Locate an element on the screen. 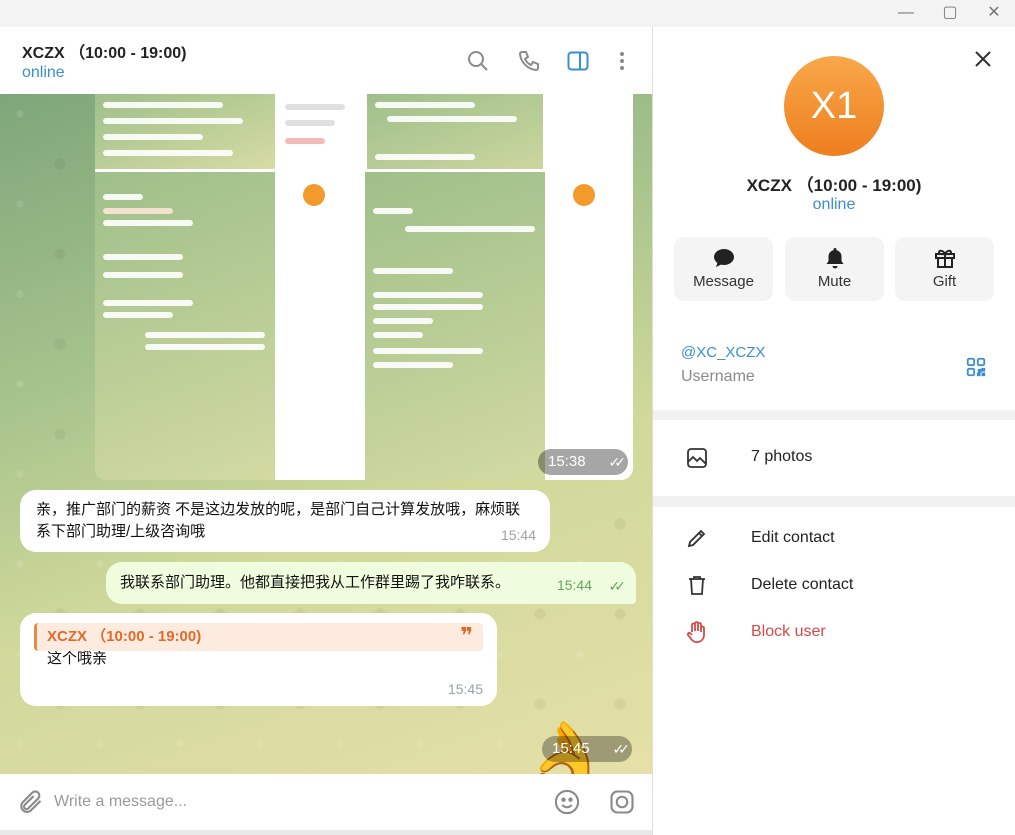  minimize-button: — is located at coordinates (906, 13).